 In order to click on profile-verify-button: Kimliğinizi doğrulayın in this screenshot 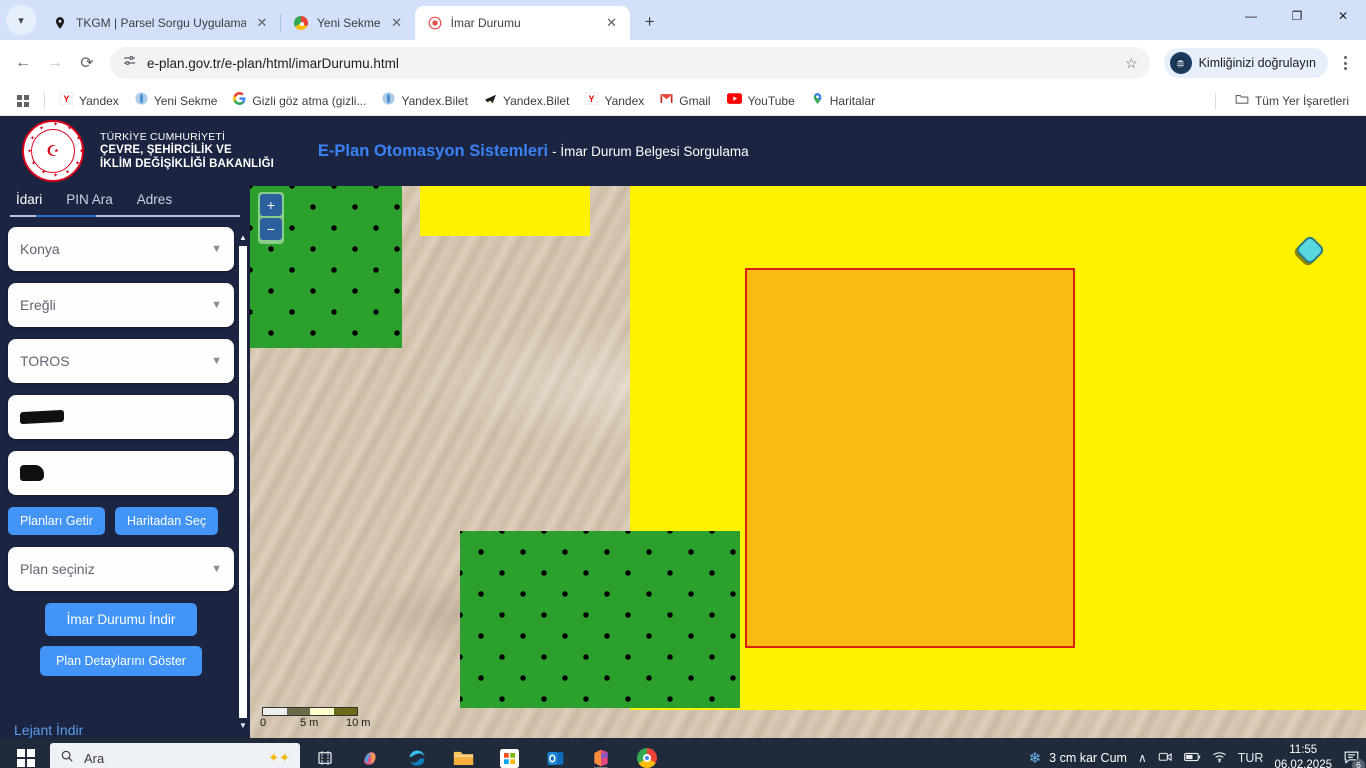, I will do `click(1245, 63)`.